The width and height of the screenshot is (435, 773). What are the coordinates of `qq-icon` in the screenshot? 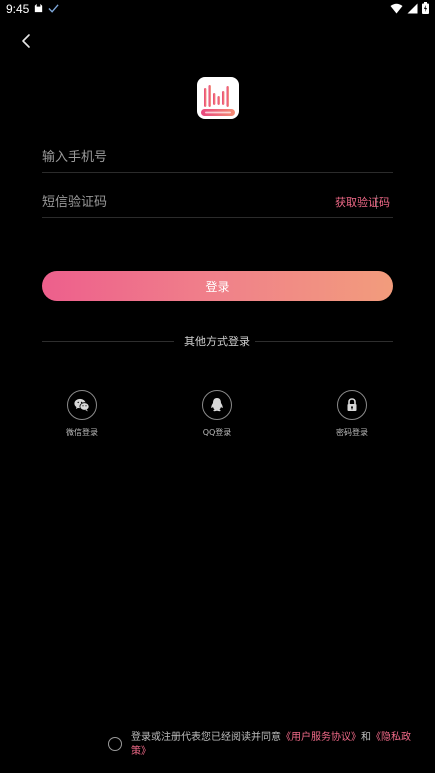 It's located at (217, 405).